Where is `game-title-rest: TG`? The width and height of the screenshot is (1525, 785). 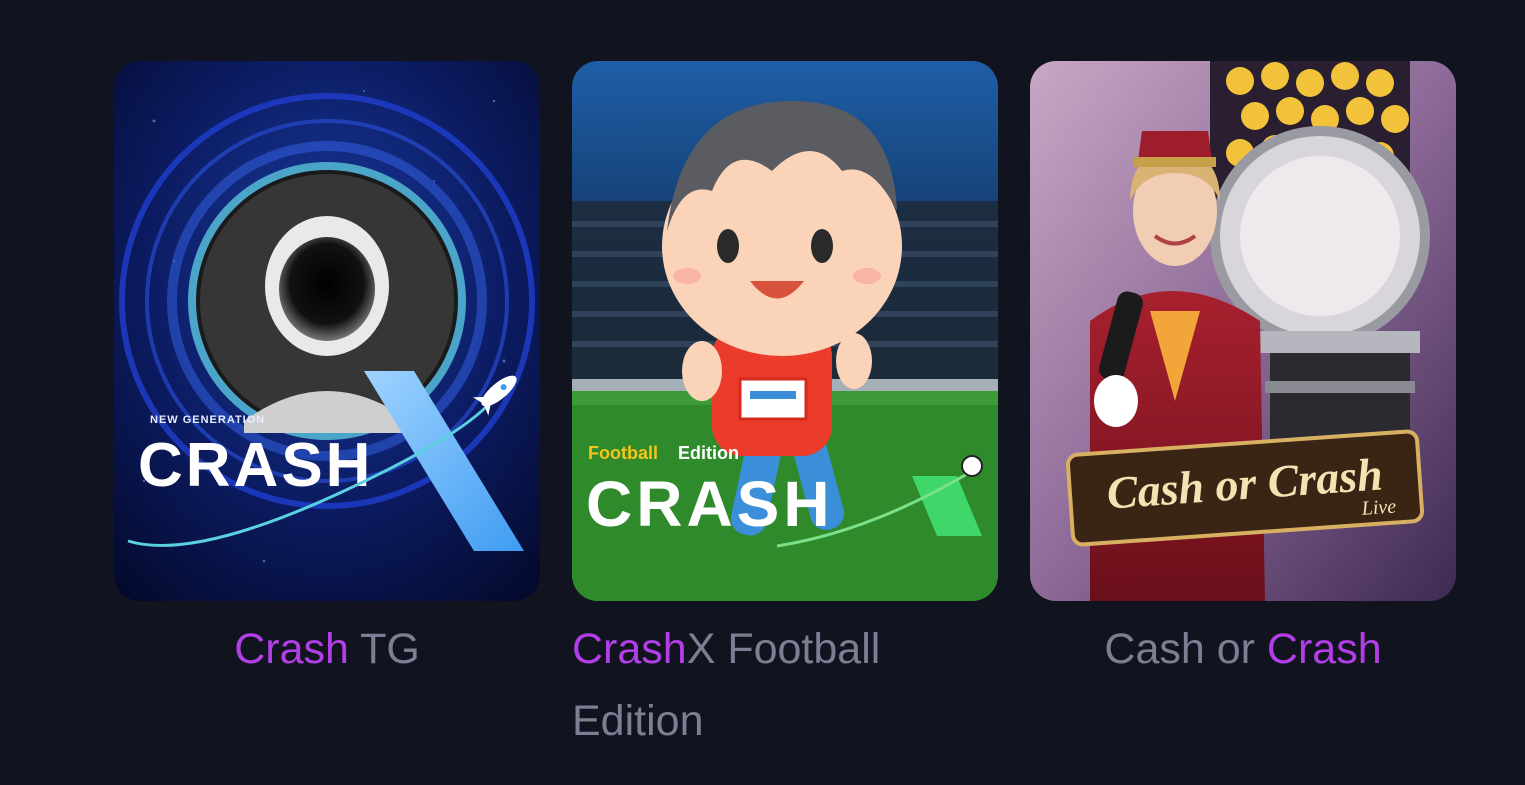 game-title-rest: TG is located at coordinates (384, 649).